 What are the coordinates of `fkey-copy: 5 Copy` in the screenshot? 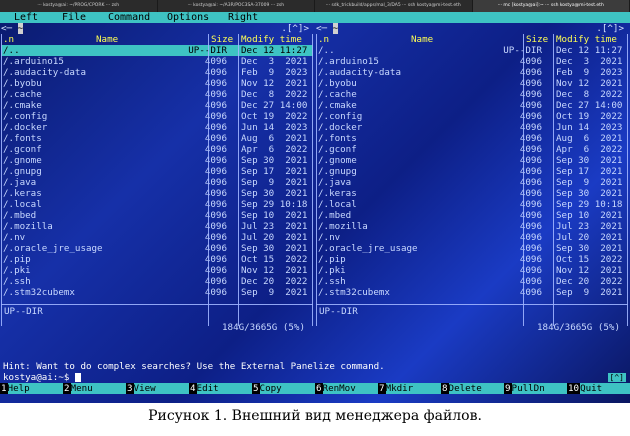 It's located at (283, 388).